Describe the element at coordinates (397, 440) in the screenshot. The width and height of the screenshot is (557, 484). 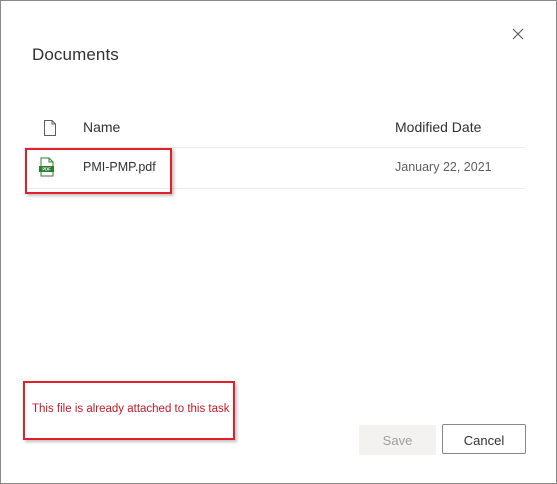
I see `save-button: Save` at that location.